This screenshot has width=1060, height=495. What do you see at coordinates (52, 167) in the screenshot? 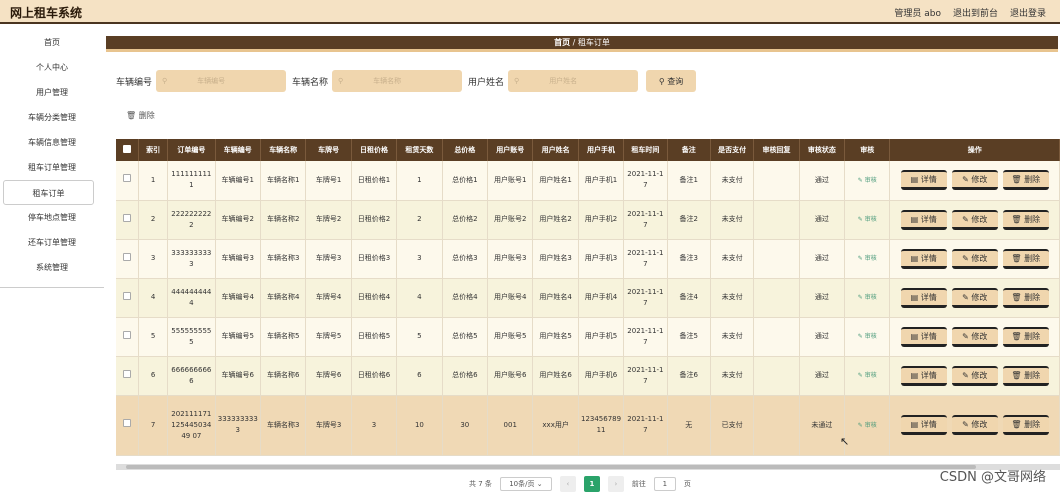
I see `sidebar-item-rental-order-mgmt: 租车订单管理` at bounding box center [52, 167].